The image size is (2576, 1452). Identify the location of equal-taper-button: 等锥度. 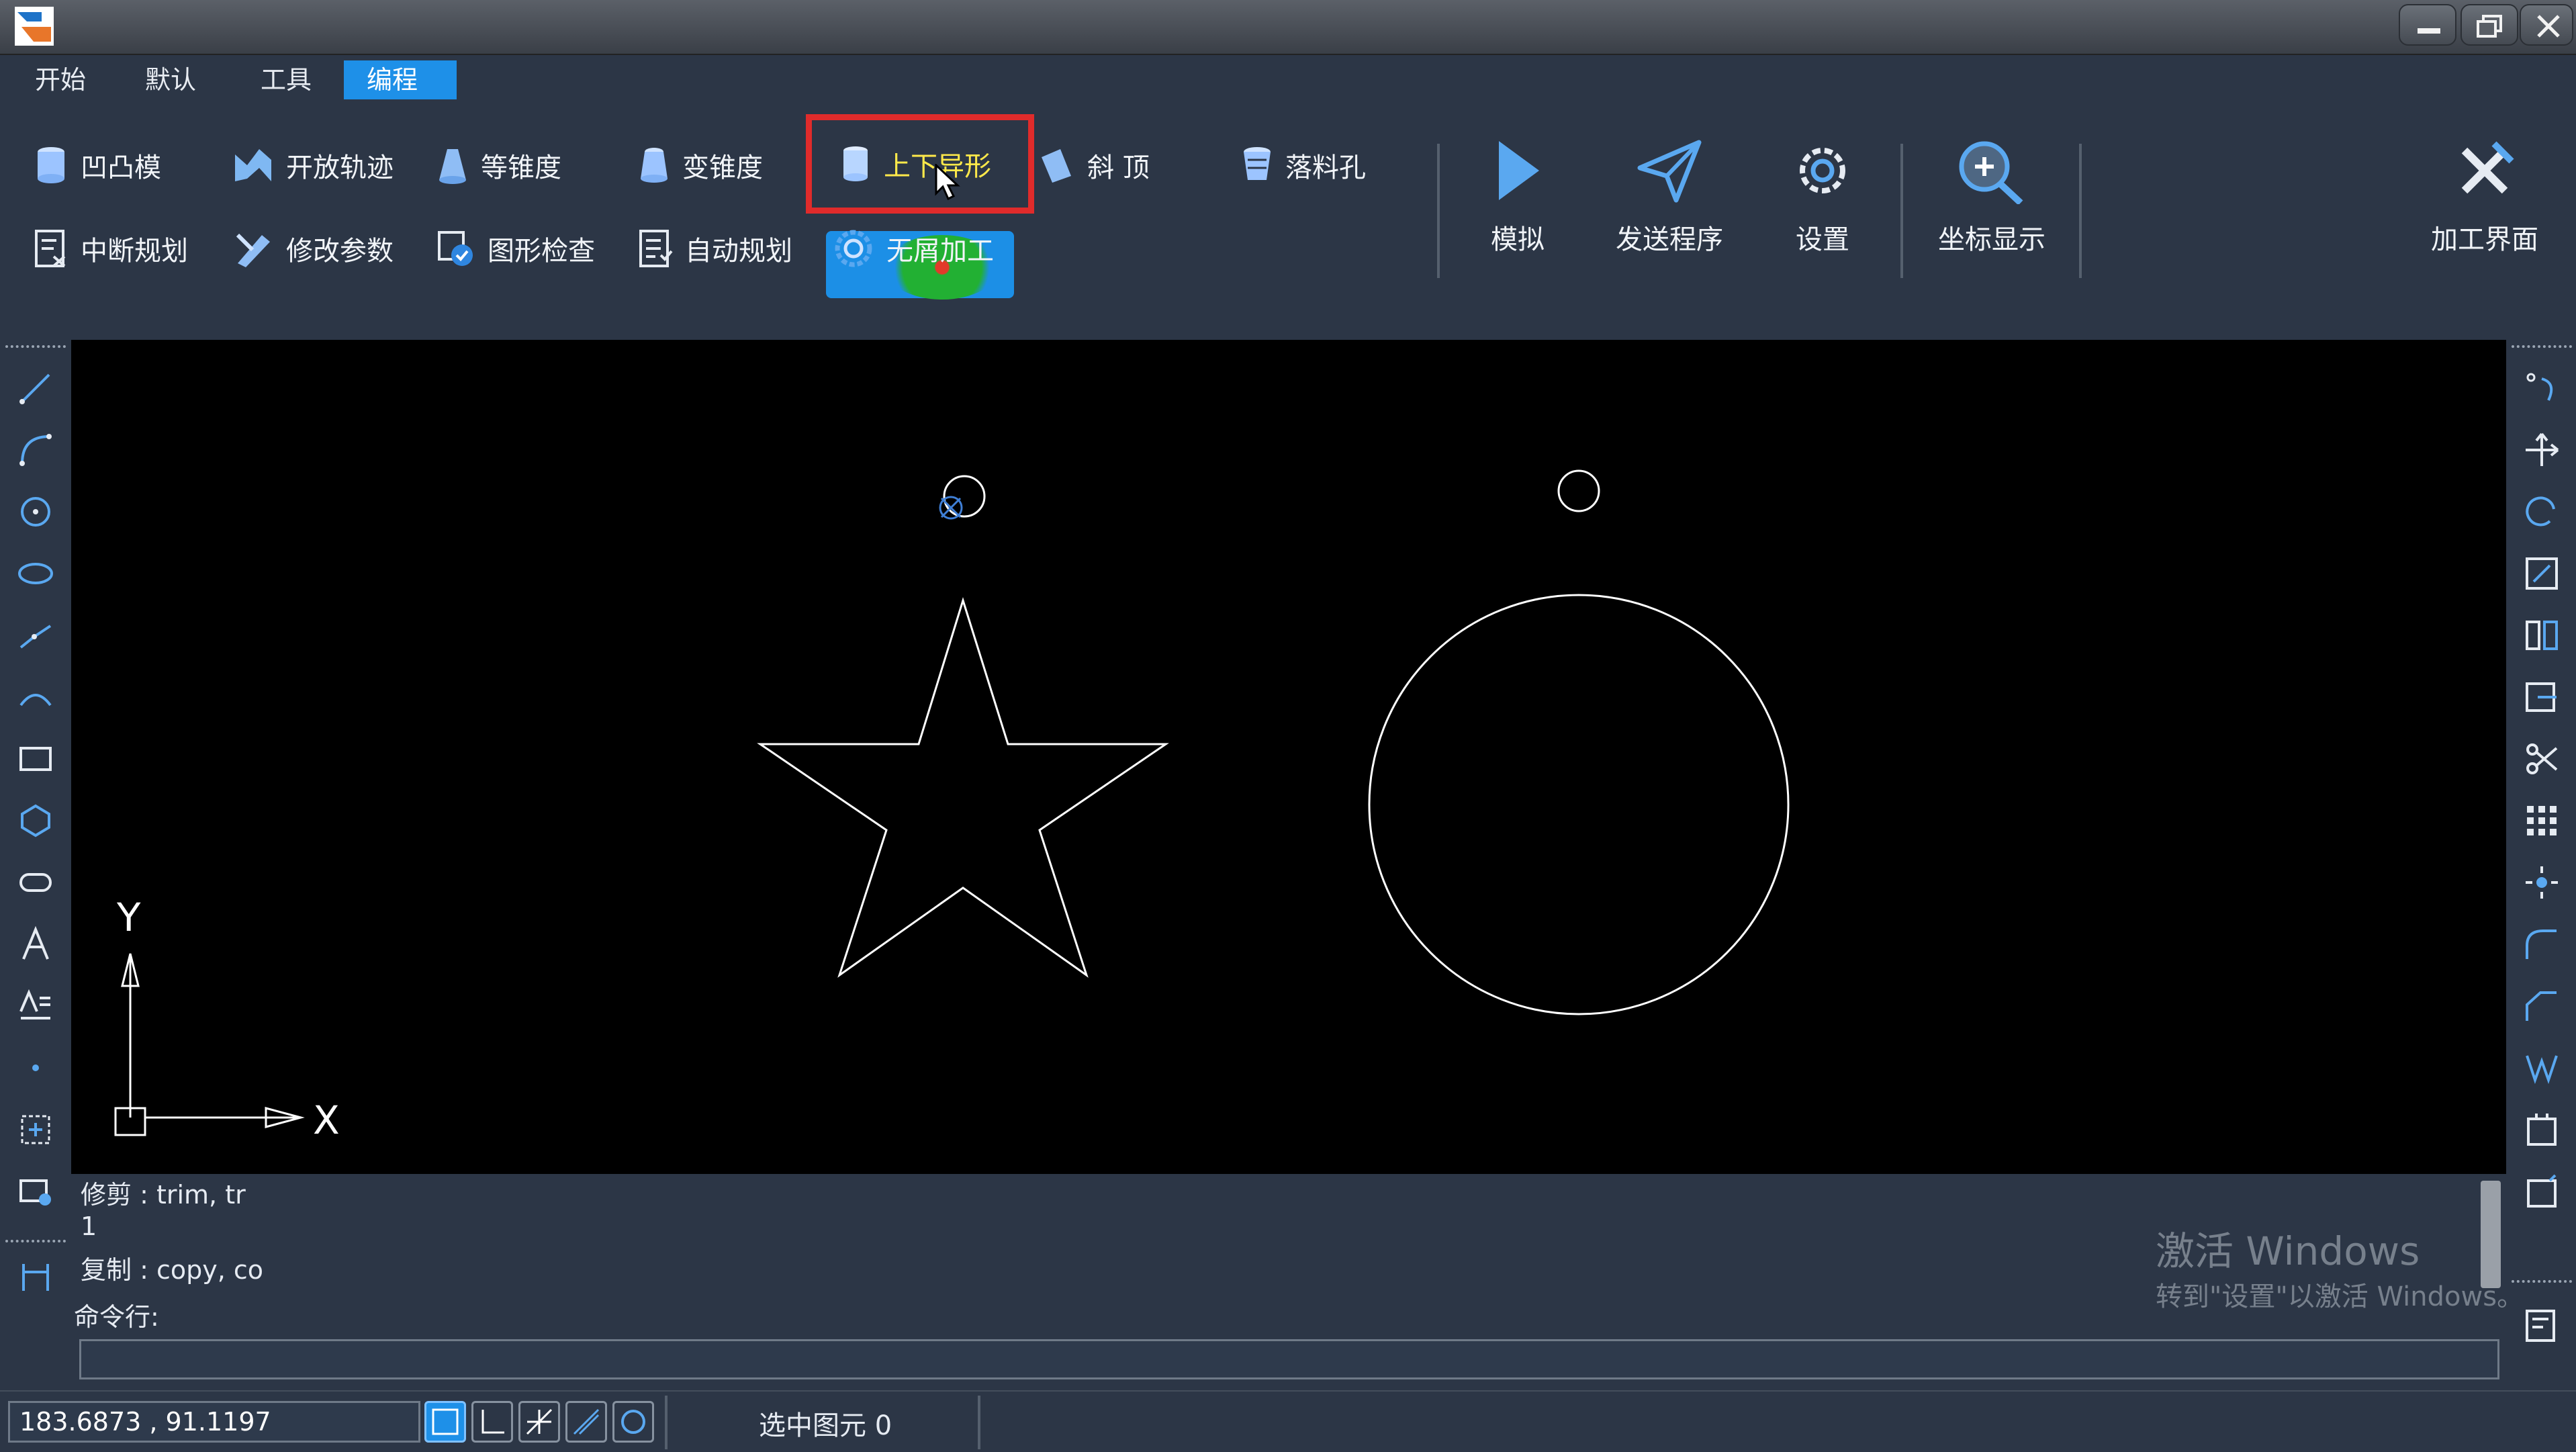
(498, 165).